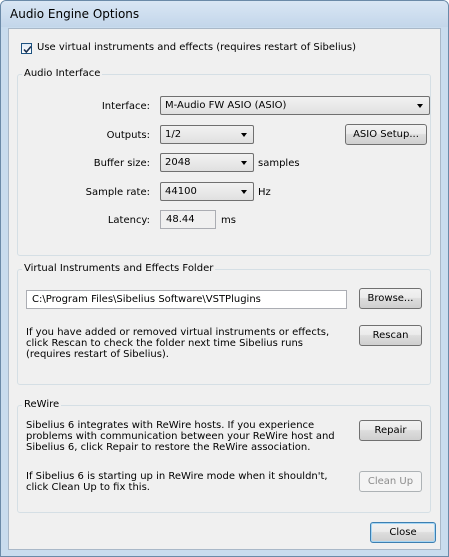 This screenshot has width=449, height=557. Describe the element at coordinates (226, 105) in the screenshot. I see `interface-value: M-Audio FW ASIO (ASIO)` at that location.